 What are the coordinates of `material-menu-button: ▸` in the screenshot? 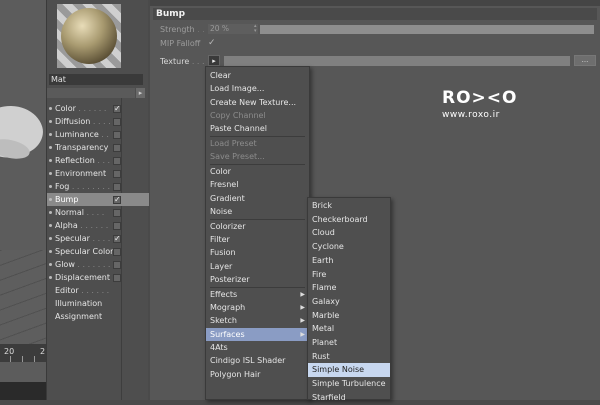 It's located at (140, 93).